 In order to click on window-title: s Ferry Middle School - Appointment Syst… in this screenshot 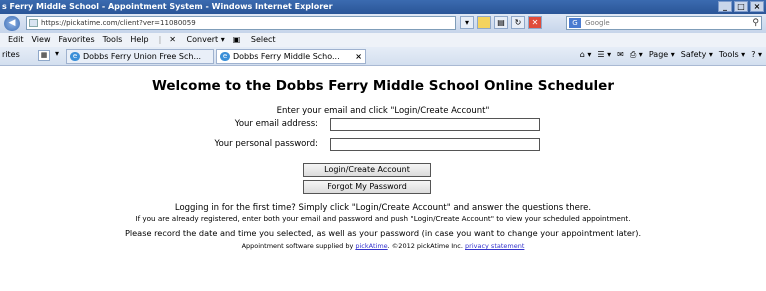, I will do `click(167, 6)`.